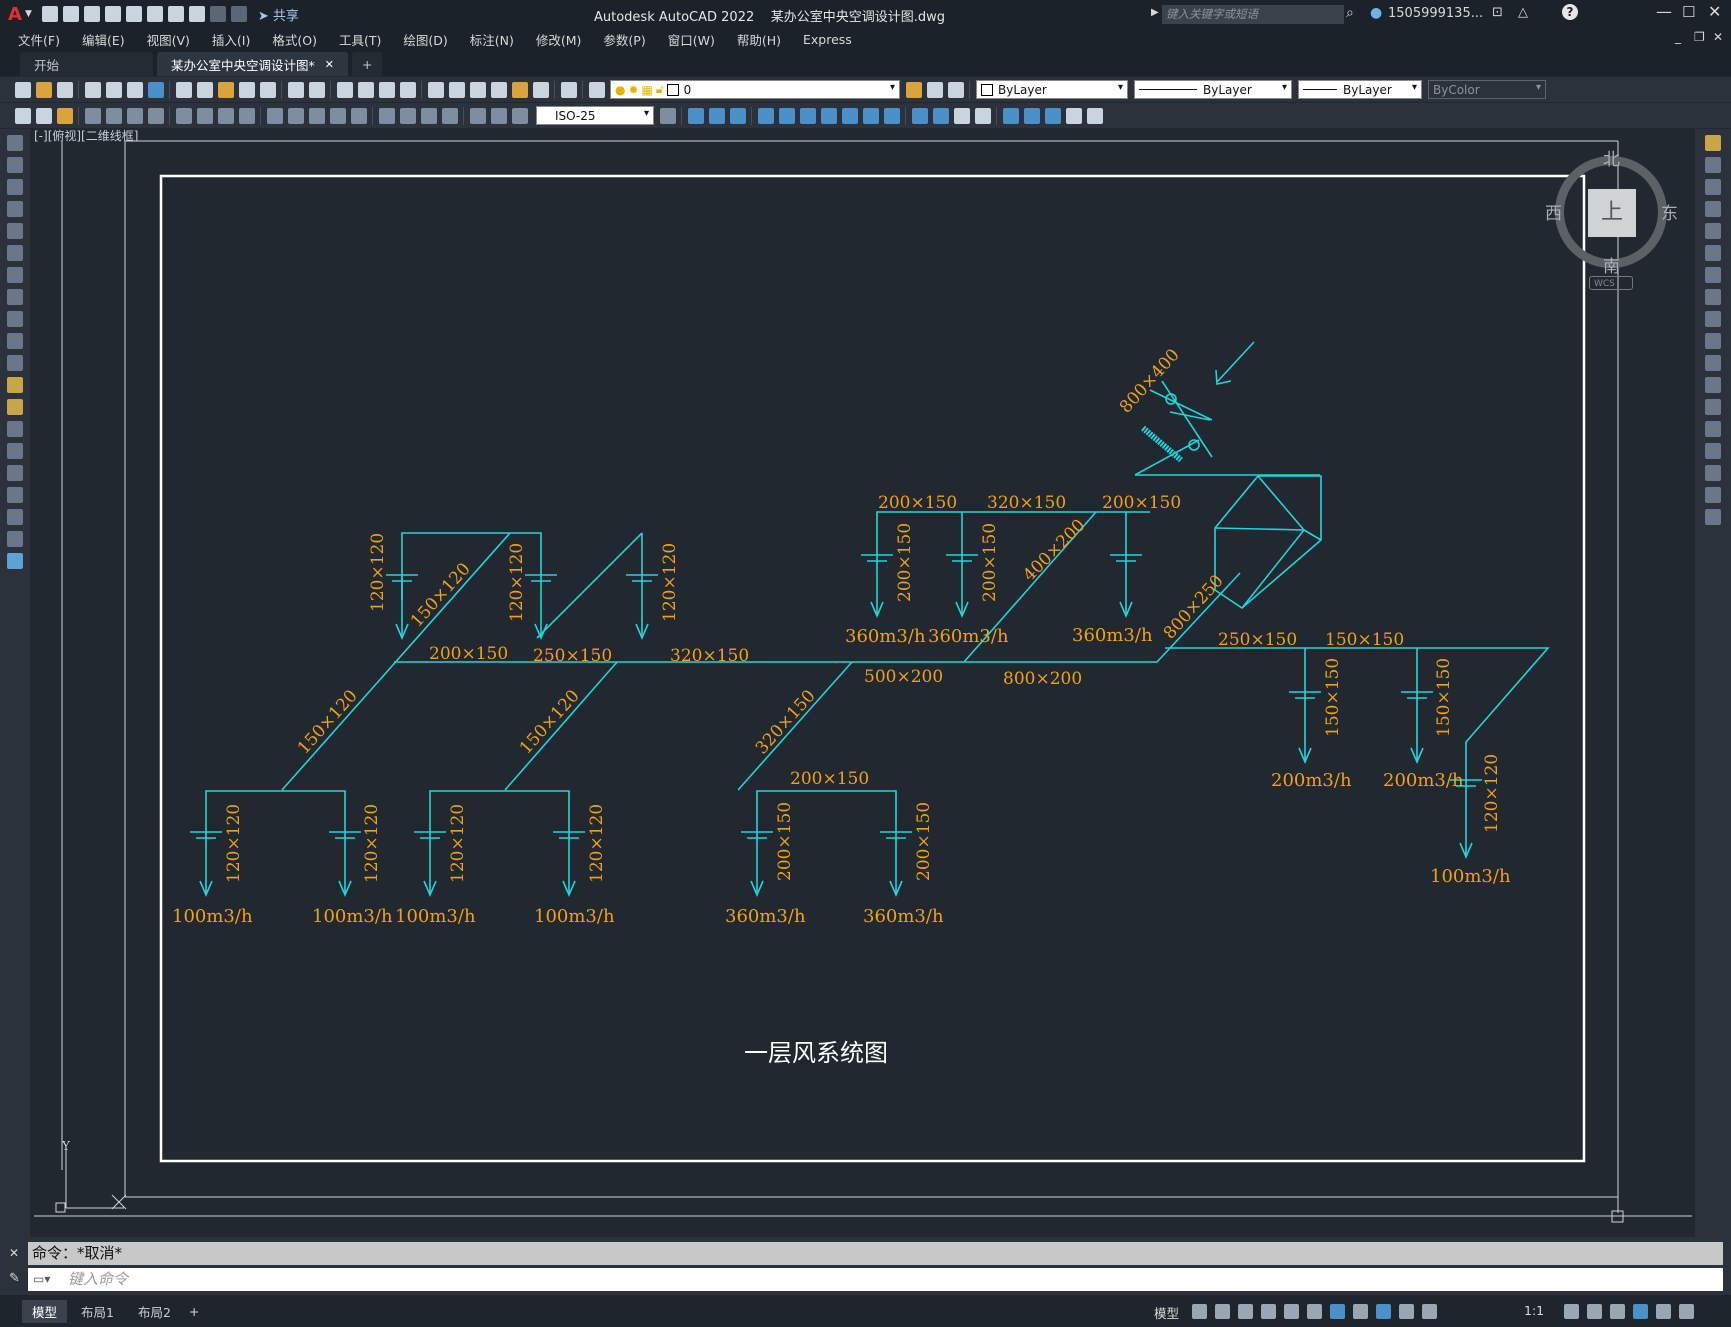  I want to click on undo-icon, so click(197, 14).